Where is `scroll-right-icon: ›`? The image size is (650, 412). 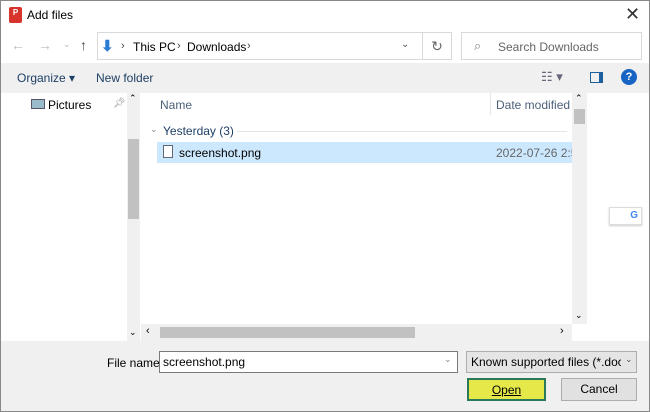
scroll-right-icon: › is located at coordinates (562, 331).